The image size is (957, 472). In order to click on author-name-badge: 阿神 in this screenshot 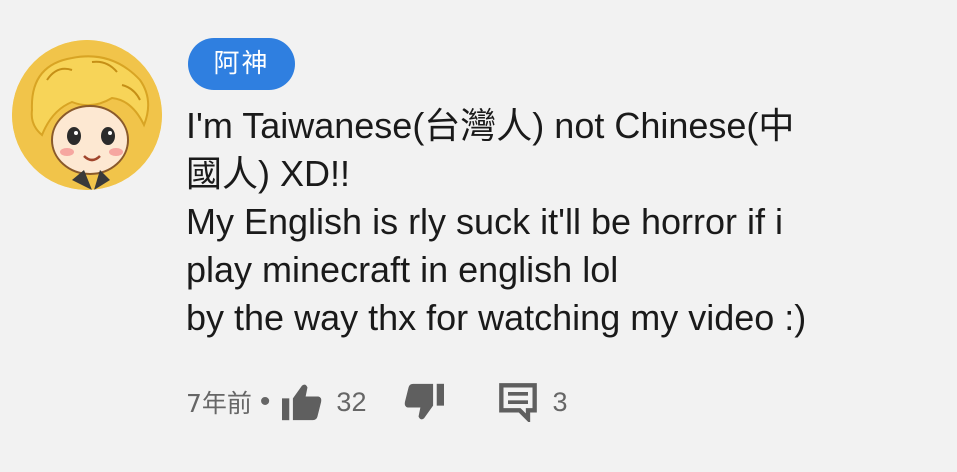, I will do `click(241, 64)`.